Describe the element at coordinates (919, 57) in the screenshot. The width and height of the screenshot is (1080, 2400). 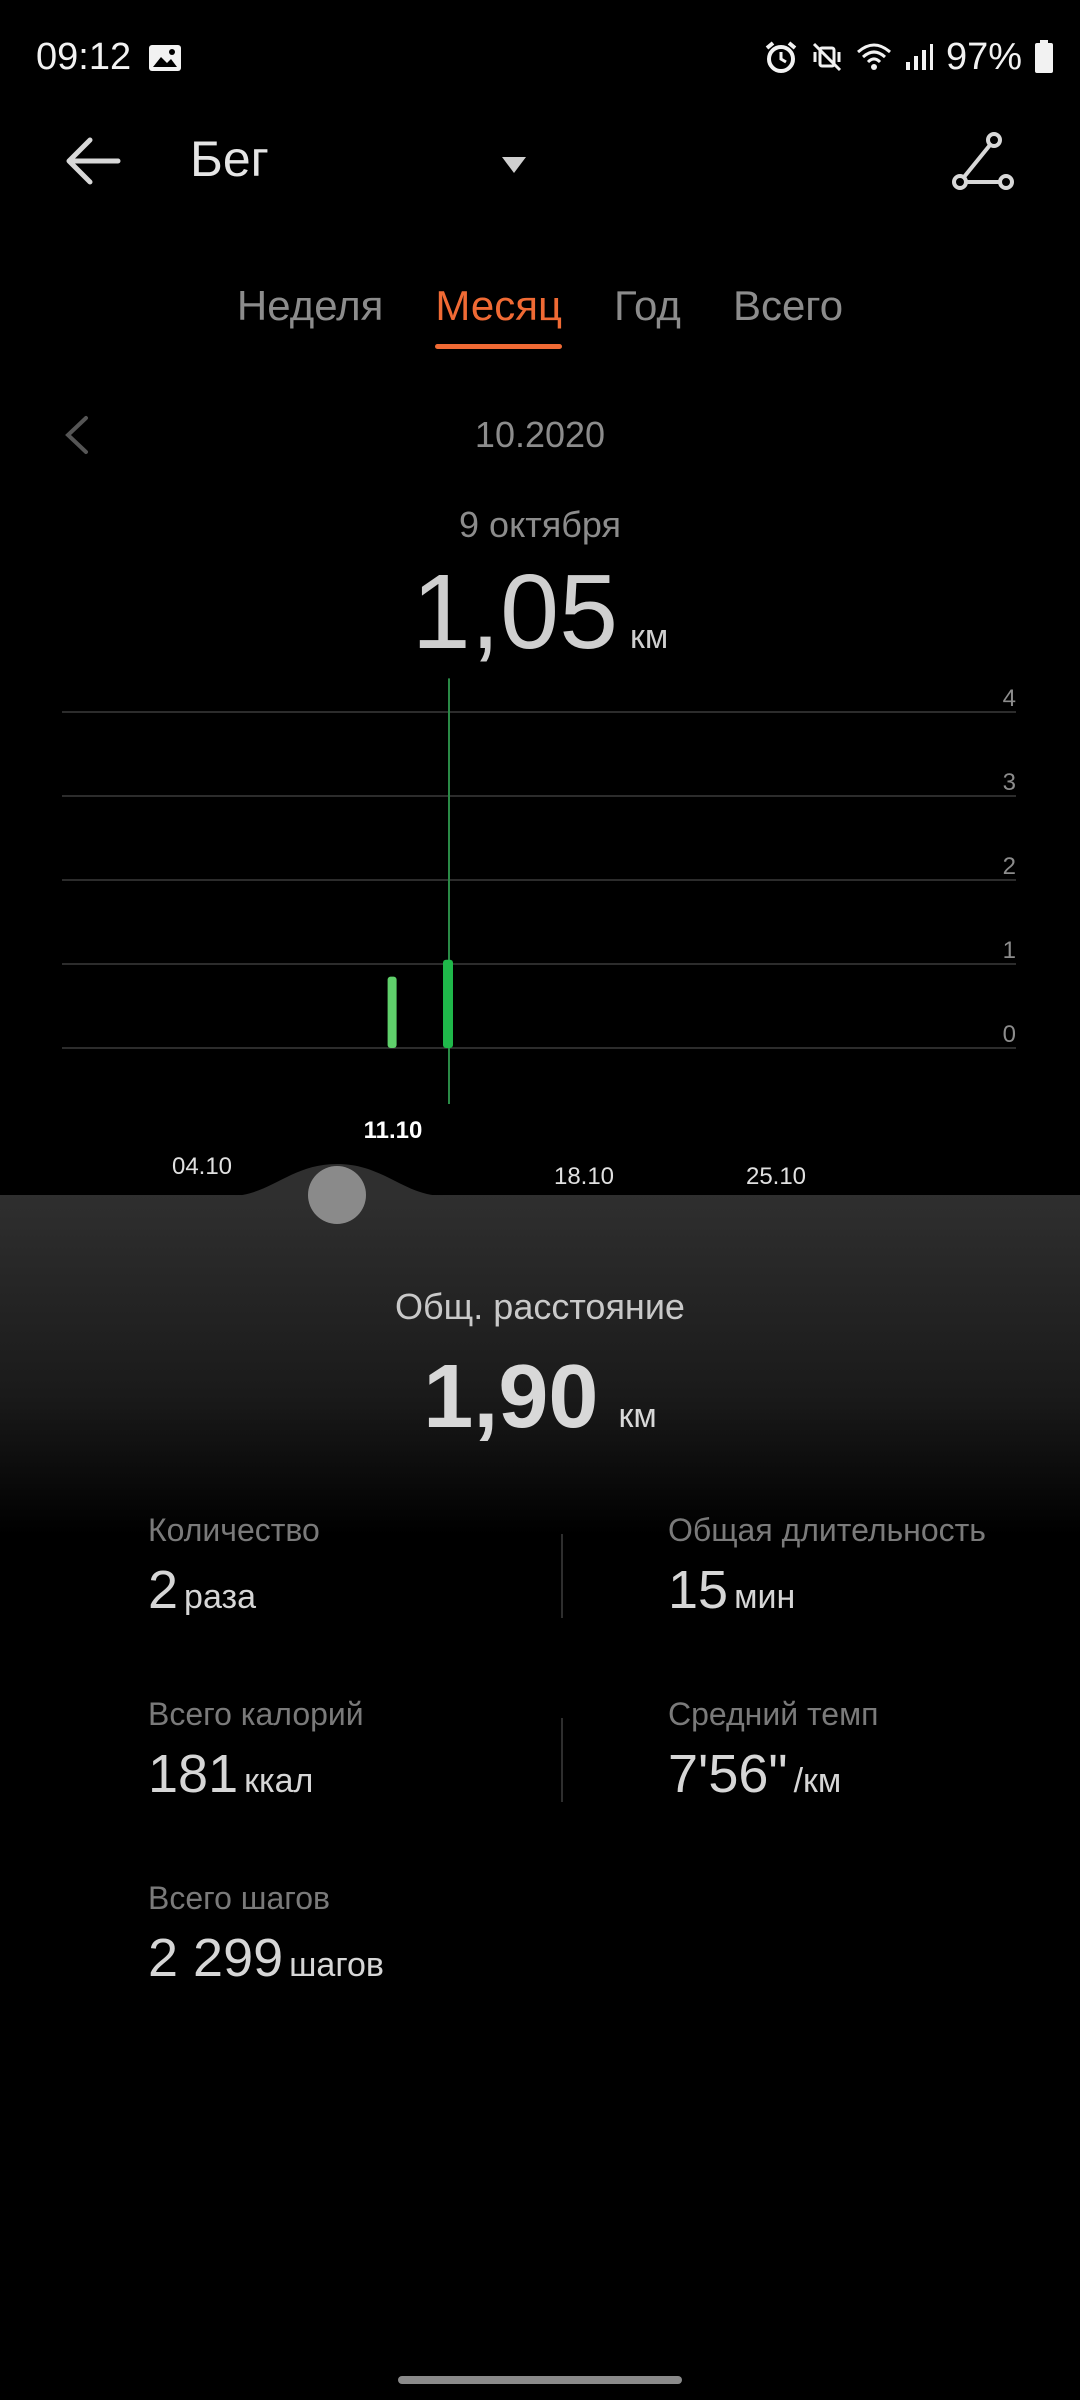
I see `signal-icon` at that location.